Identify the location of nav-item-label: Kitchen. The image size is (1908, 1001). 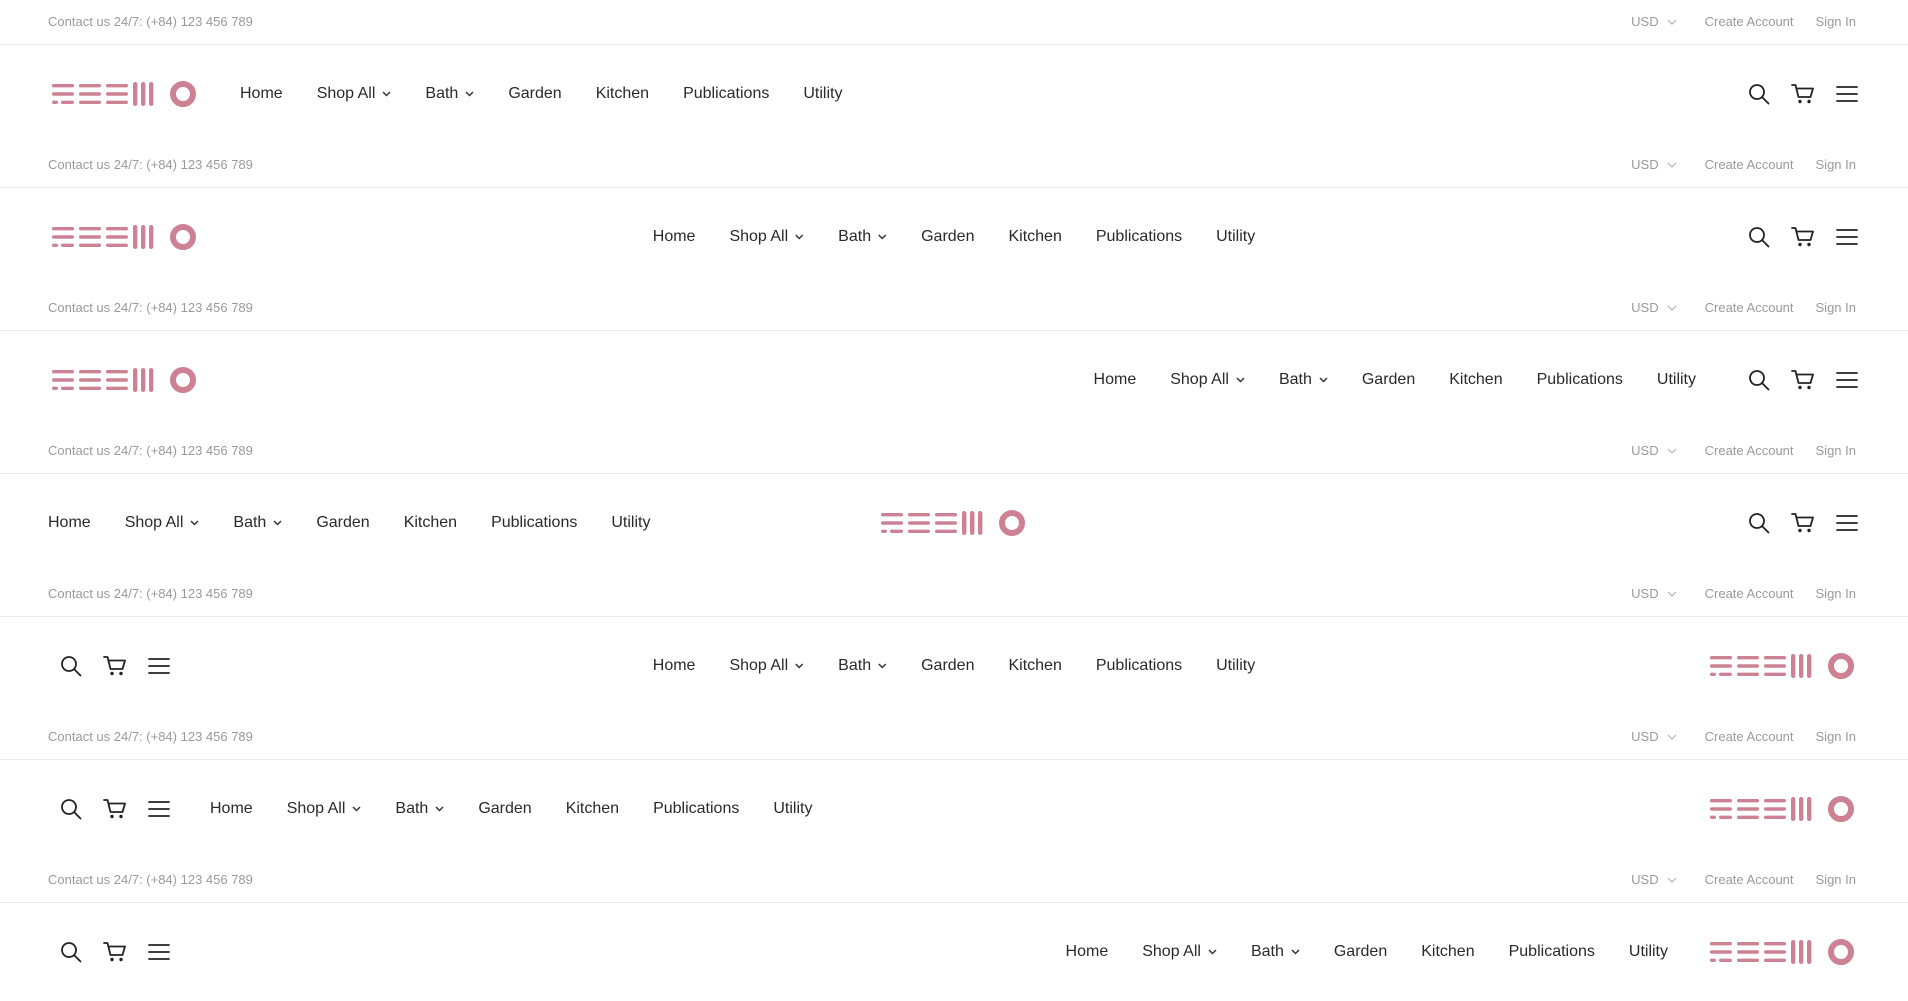
(1476, 379).